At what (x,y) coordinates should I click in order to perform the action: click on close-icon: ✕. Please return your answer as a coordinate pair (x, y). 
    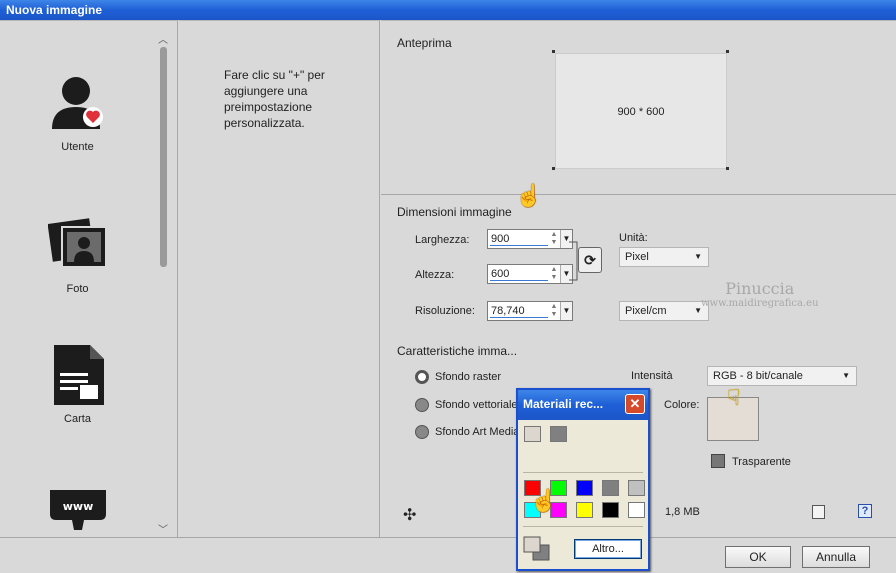
    Looking at the image, I should click on (635, 404).